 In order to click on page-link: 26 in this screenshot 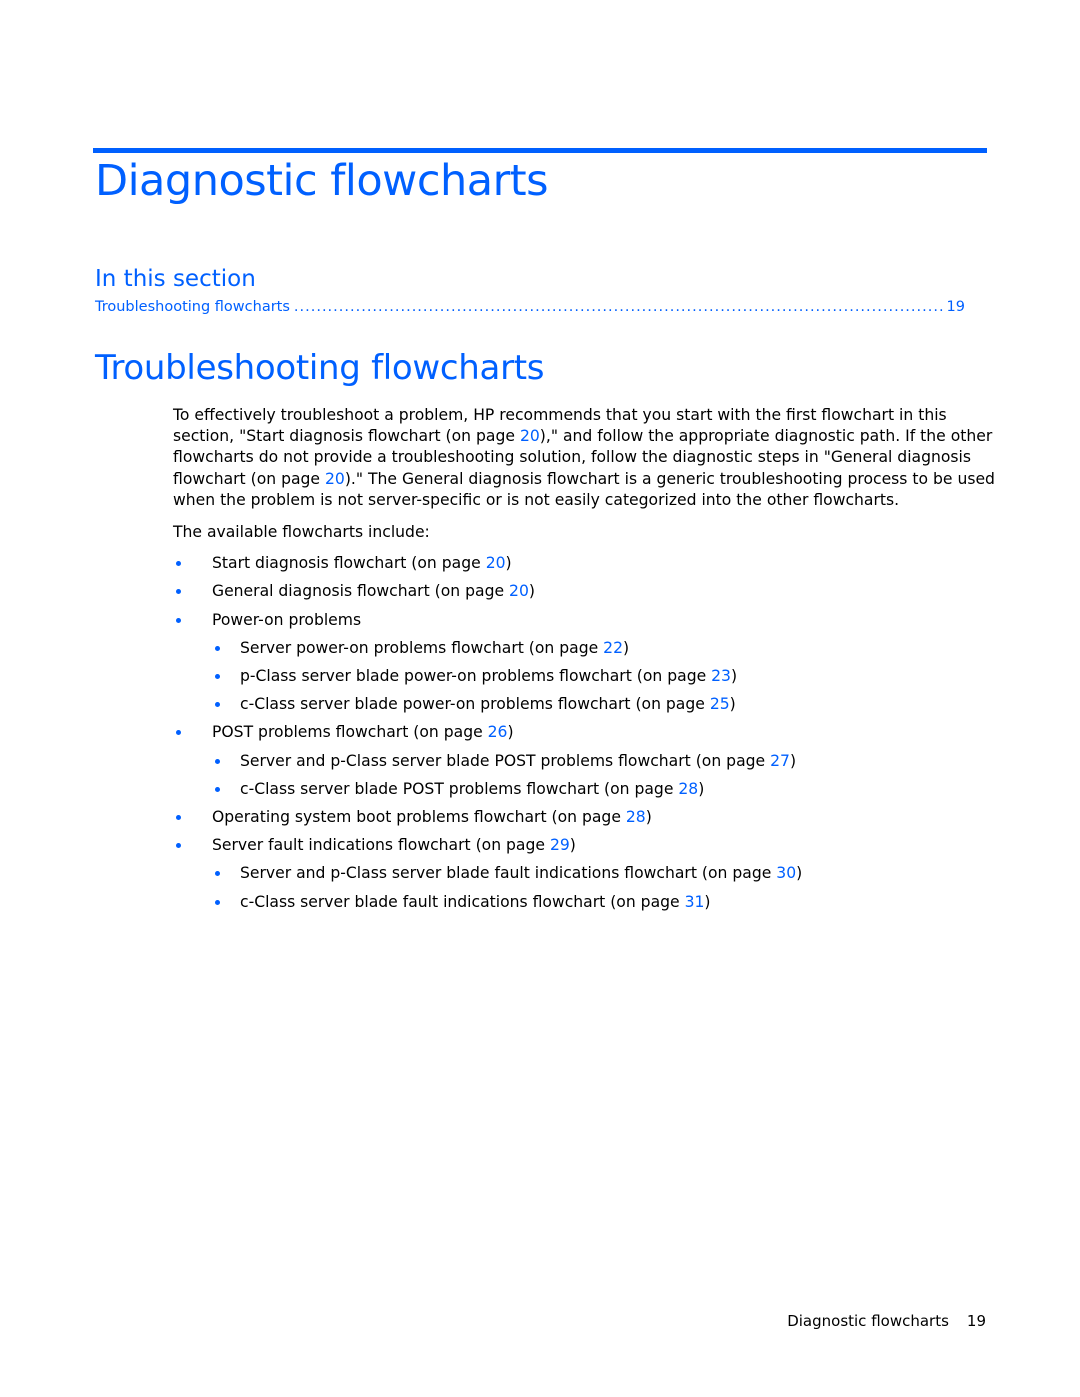, I will do `click(498, 732)`.